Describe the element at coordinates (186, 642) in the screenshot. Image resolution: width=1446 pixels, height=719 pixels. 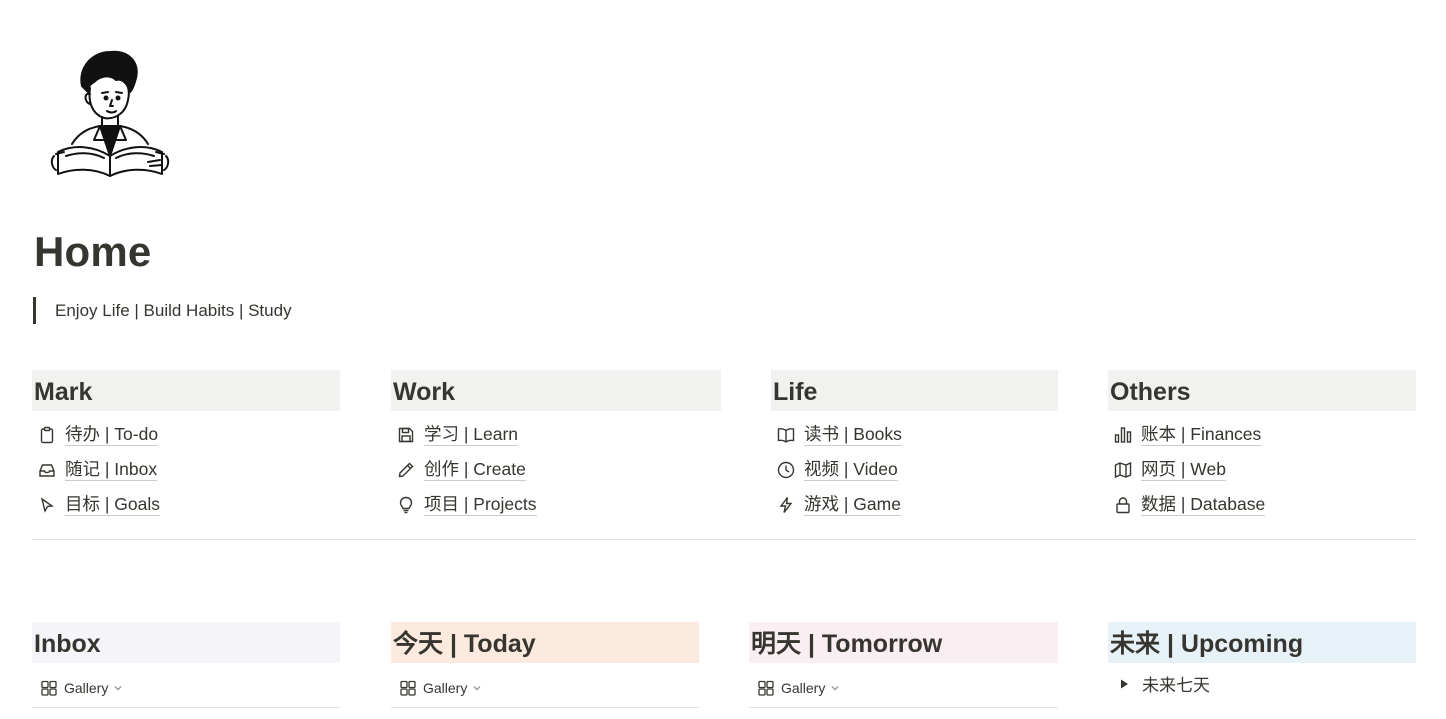
I see `db-heading: Inbox` at that location.